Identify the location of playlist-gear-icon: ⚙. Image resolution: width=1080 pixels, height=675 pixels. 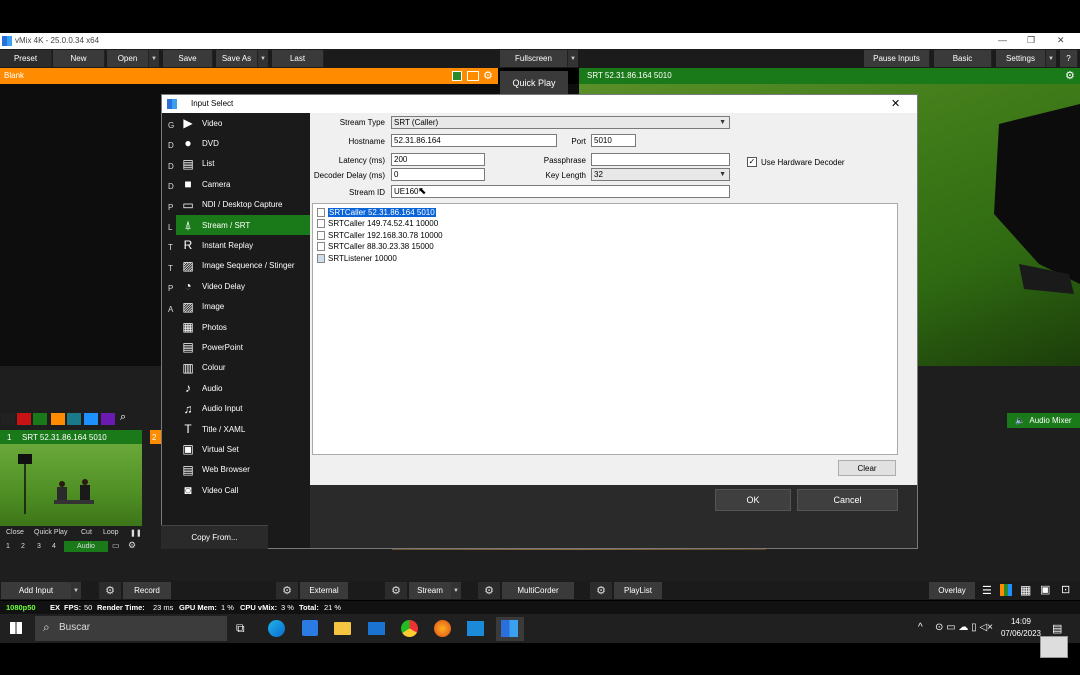
(601, 590).